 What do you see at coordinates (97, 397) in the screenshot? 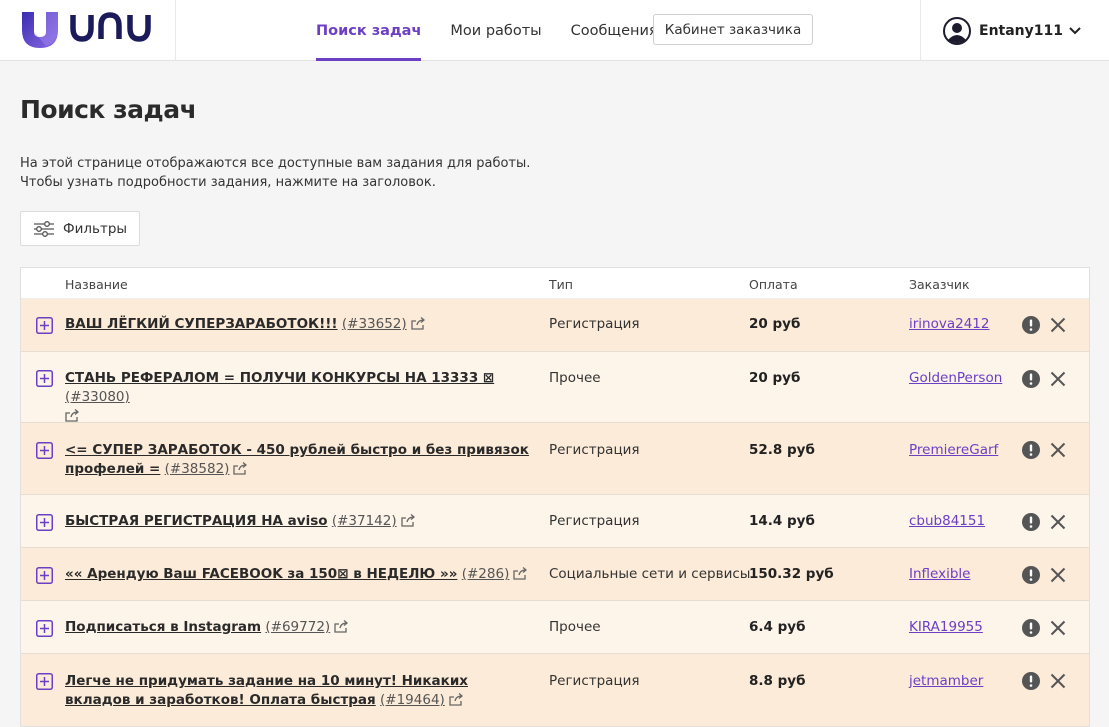
I see `task-id-link: (#33080)` at bounding box center [97, 397].